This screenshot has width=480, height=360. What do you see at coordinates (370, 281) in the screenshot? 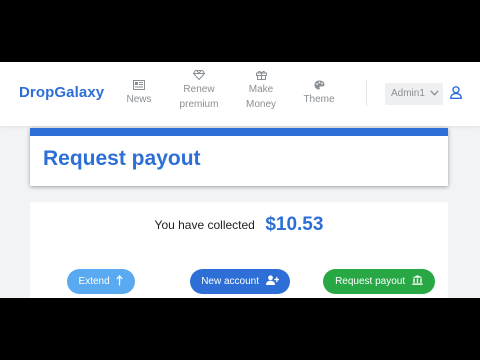
I see `request-payout-button-label: Request payout` at bounding box center [370, 281].